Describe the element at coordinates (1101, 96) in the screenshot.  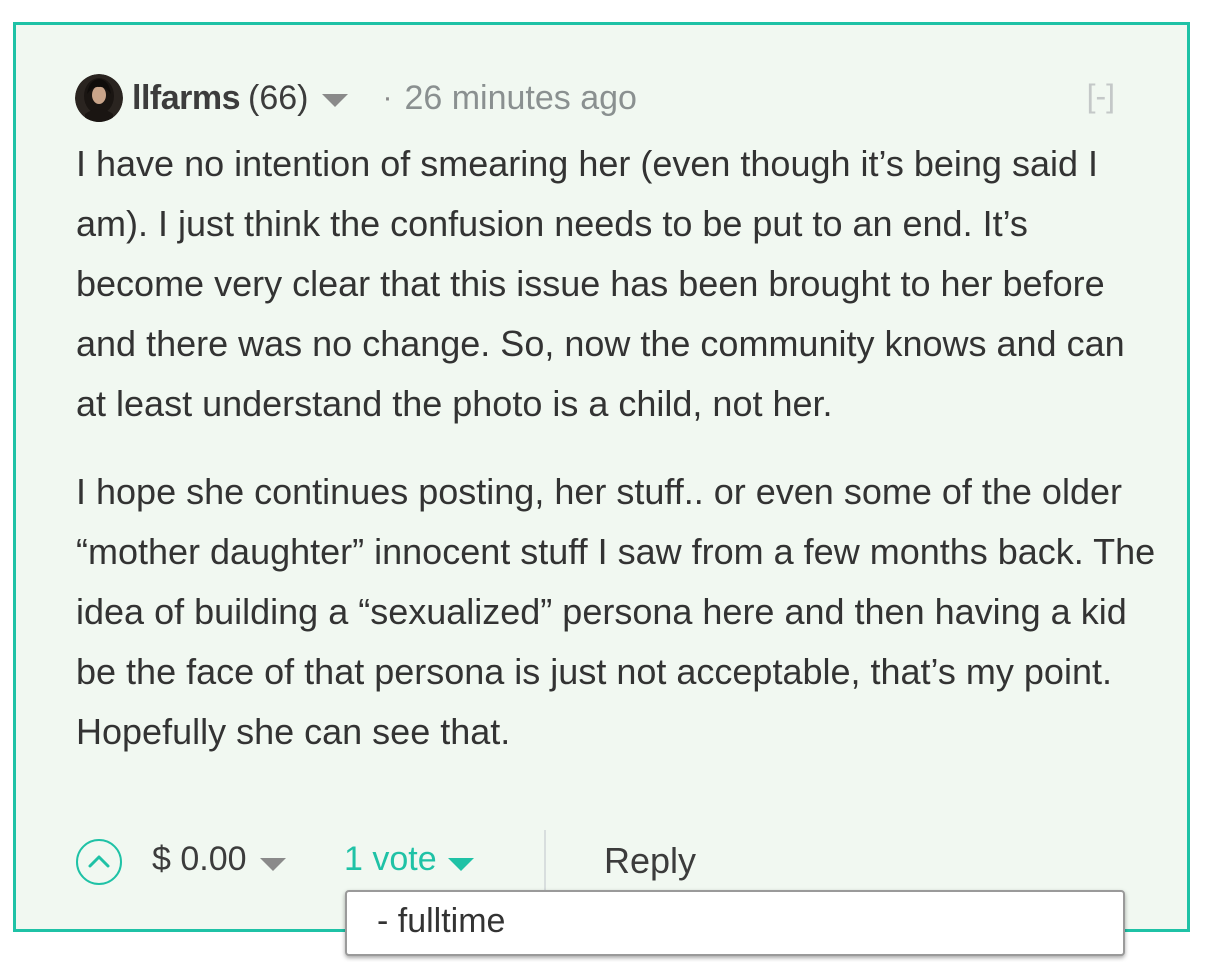
I see `collapse-toggle: [-]` at that location.